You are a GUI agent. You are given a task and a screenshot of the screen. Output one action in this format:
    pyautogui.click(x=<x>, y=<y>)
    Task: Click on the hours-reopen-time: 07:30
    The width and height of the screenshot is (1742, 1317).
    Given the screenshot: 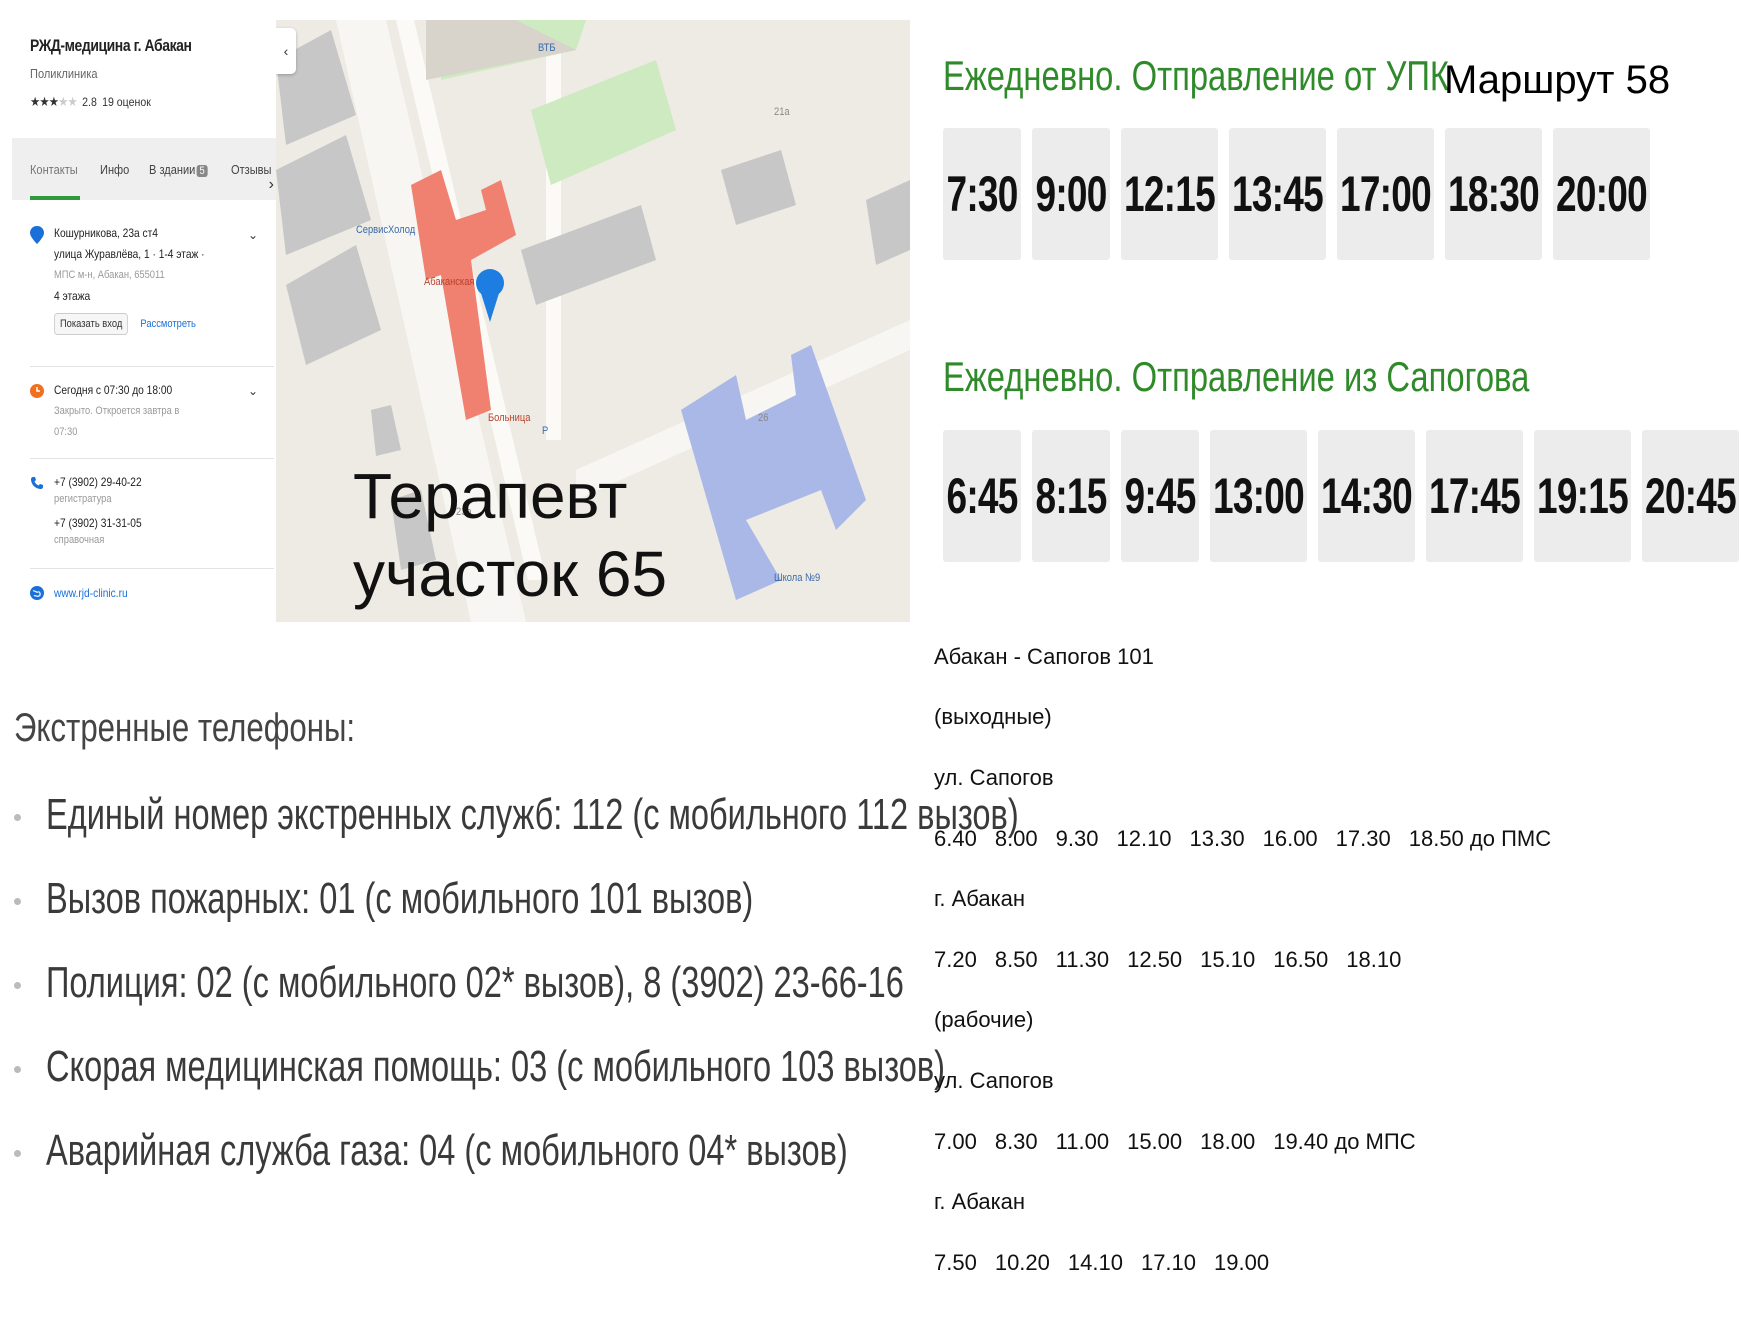 What is the action you would take?
    pyautogui.click(x=66, y=432)
    